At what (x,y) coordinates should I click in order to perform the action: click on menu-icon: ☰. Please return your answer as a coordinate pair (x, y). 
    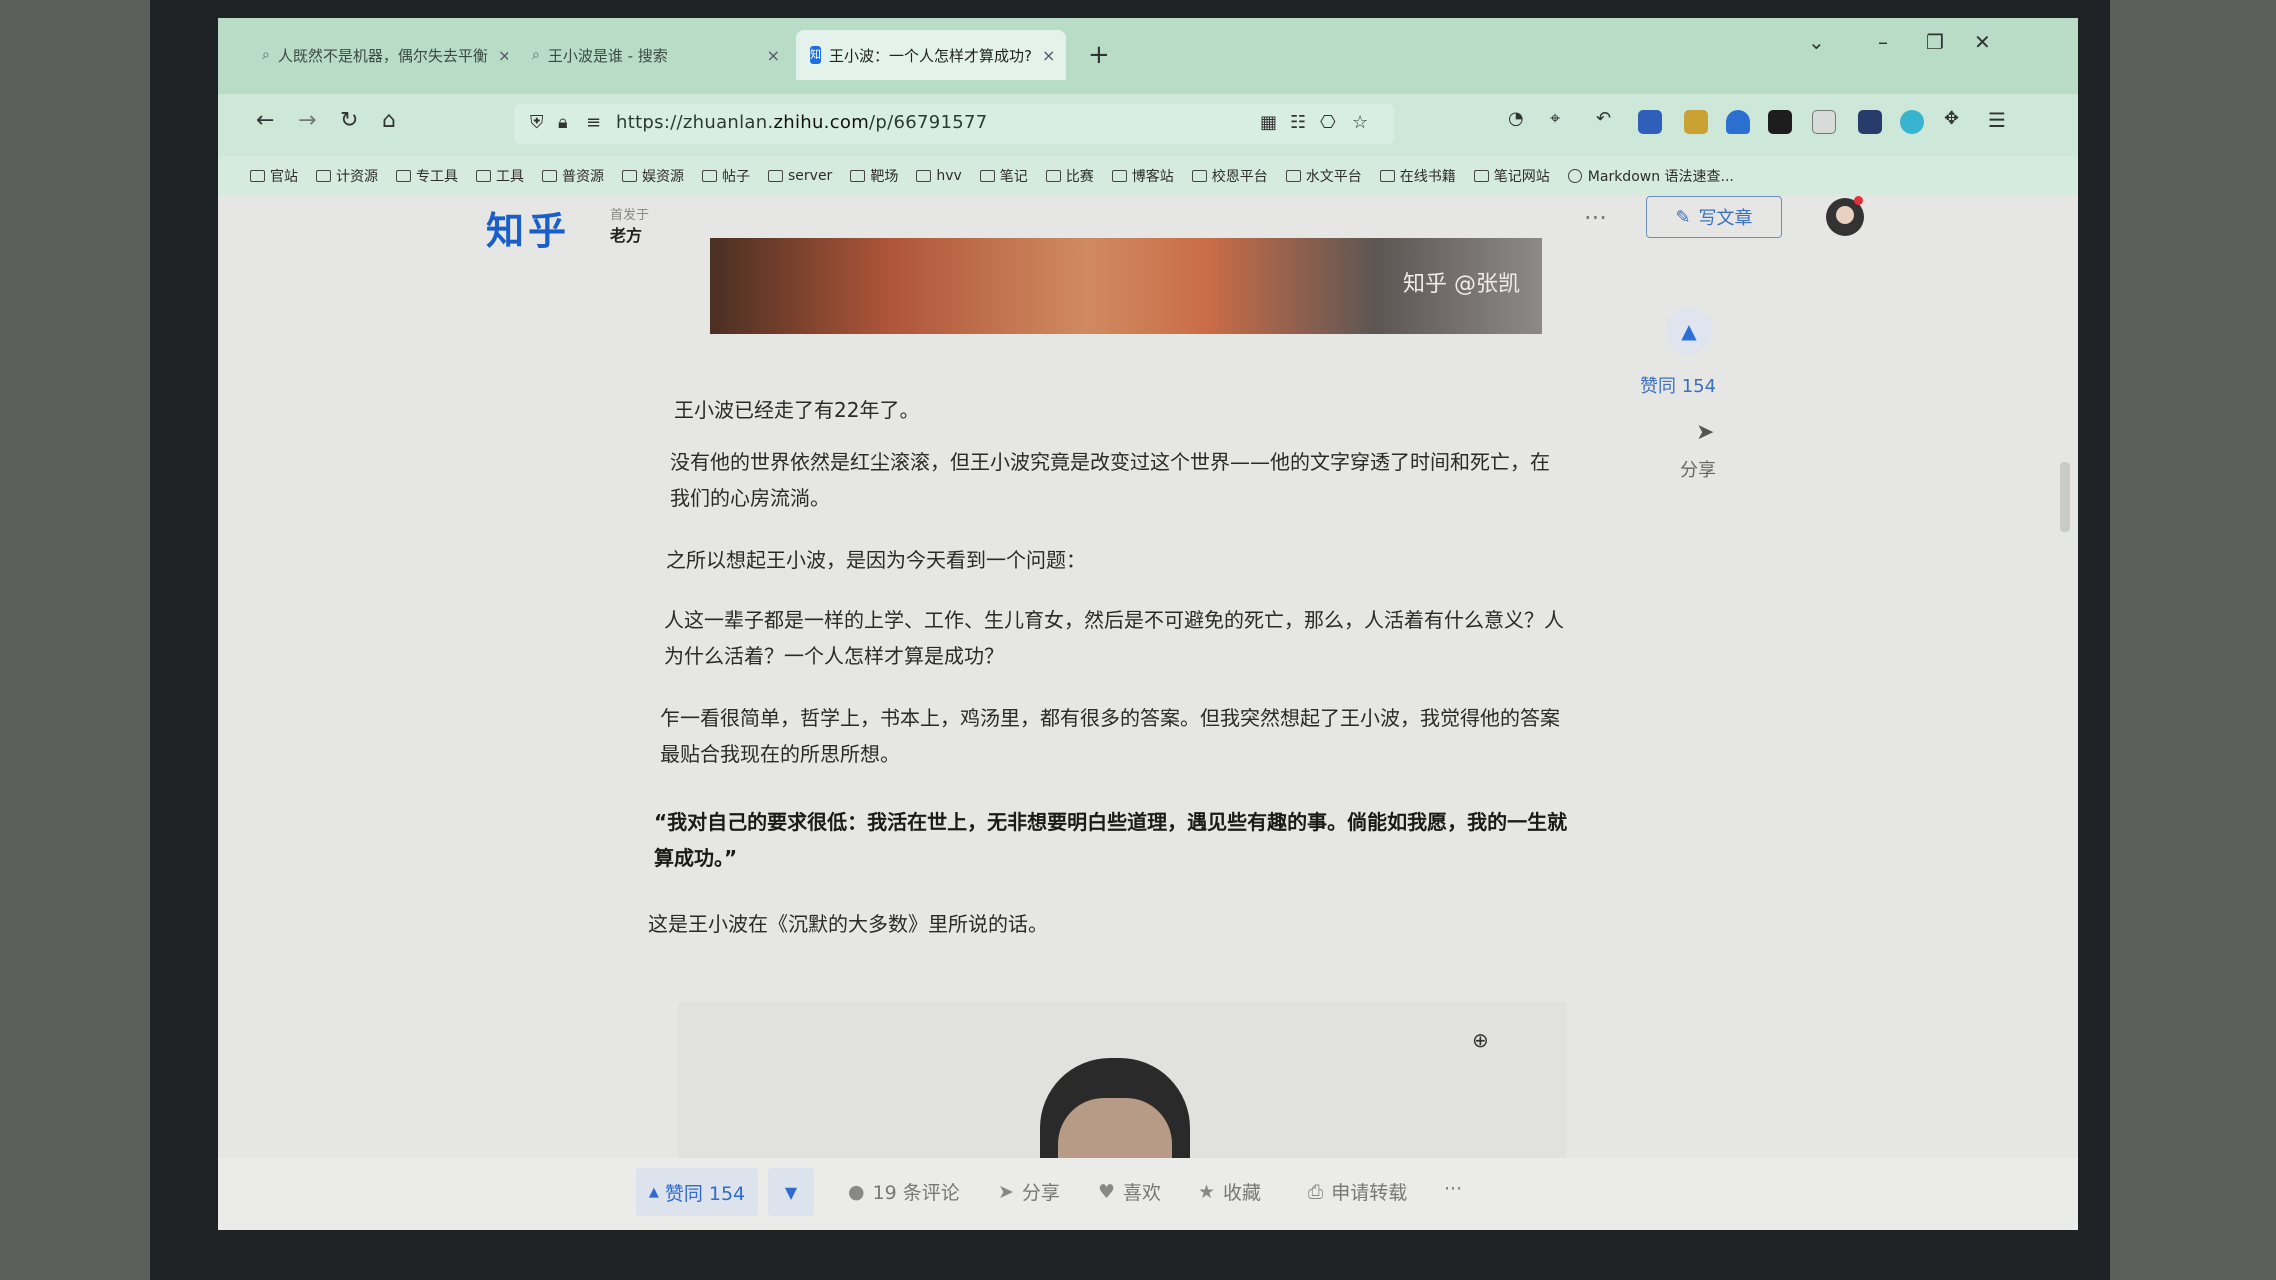
    Looking at the image, I should click on (1997, 120).